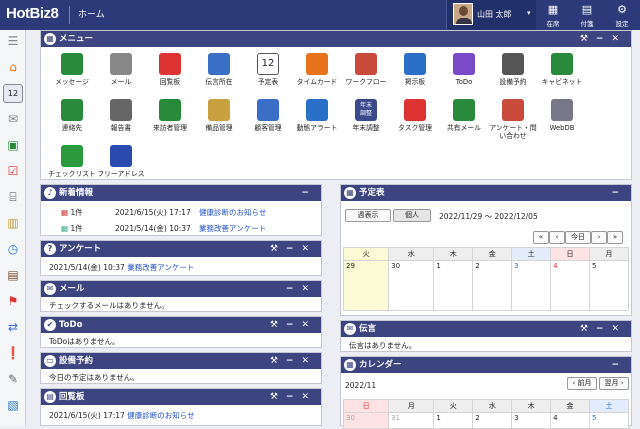 The width and height of the screenshot is (640, 429). I want to click on calendar-day: 31, so click(411, 420).